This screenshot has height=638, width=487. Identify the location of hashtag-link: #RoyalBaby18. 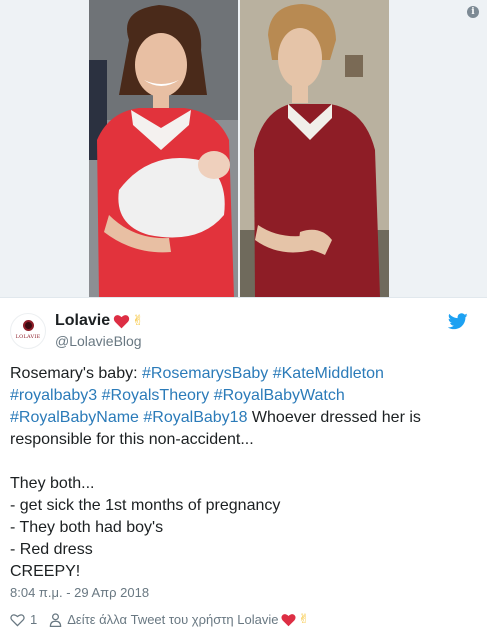
(195, 417).